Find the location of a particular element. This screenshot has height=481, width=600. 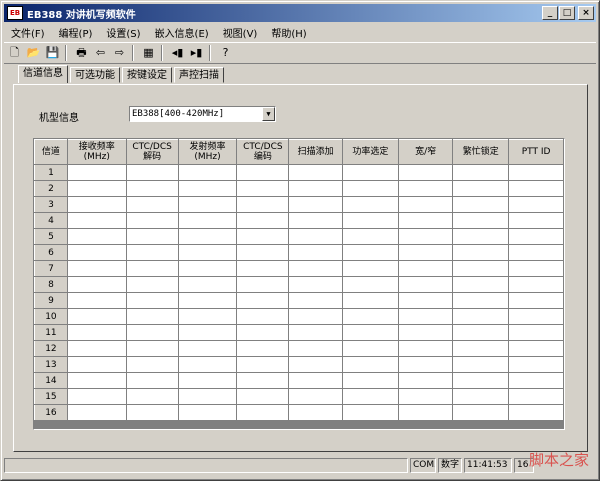

column-header: PTT ID is located at coordinates (536, 152).